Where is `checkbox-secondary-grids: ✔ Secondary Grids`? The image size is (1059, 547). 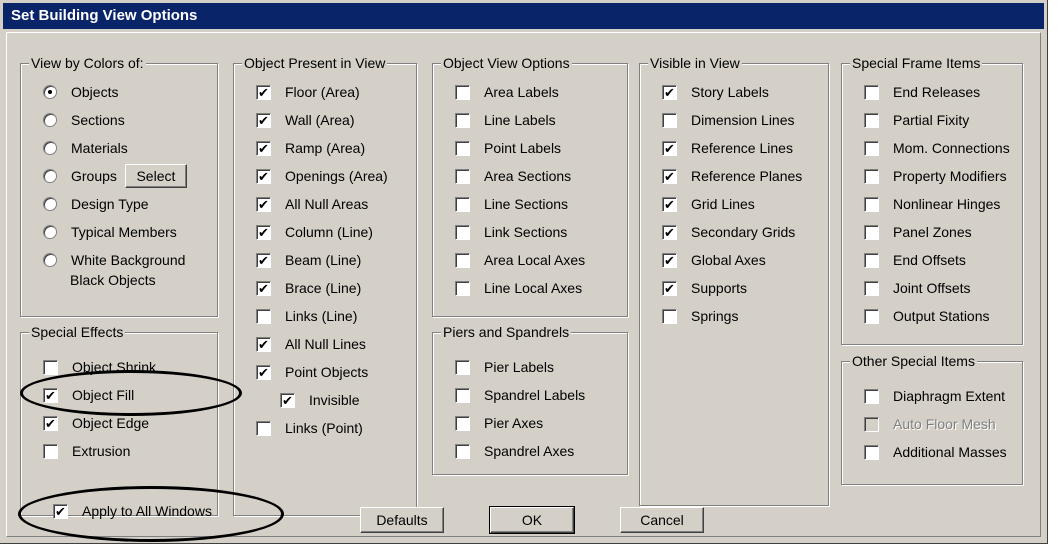 checkbox-secondary-grids: ✔ Secondary Grids is located at coordinates (728, 232).